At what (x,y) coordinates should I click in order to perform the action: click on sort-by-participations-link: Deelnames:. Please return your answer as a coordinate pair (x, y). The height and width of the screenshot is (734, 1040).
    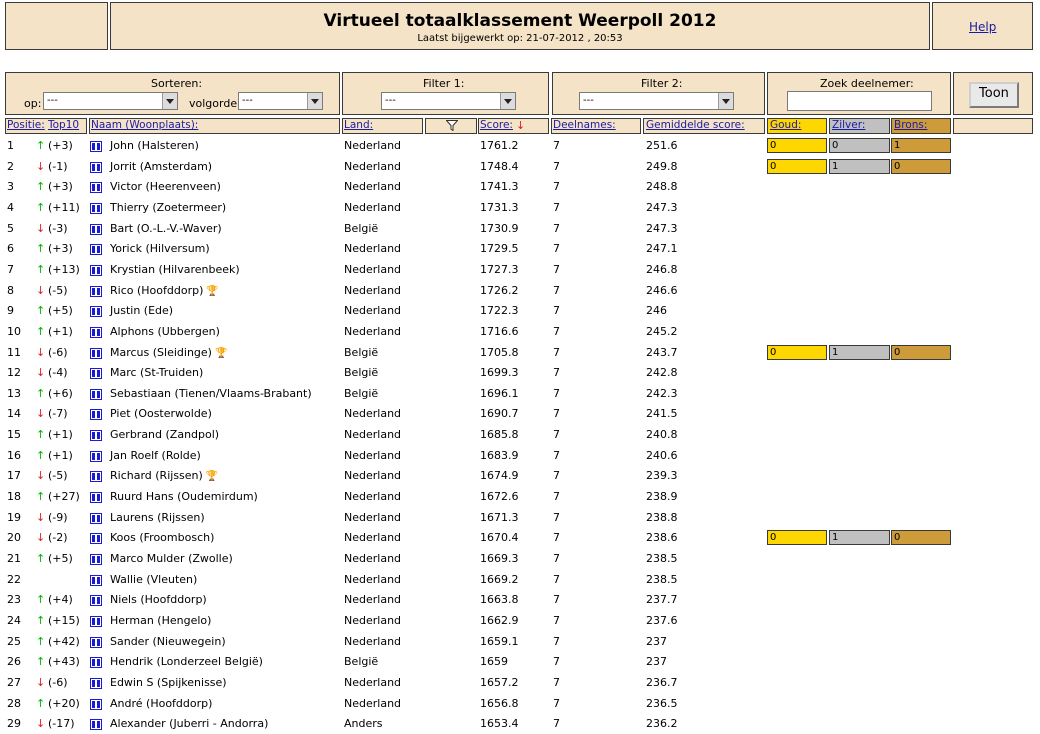
    Looking at the image, I should click on (584, 125).